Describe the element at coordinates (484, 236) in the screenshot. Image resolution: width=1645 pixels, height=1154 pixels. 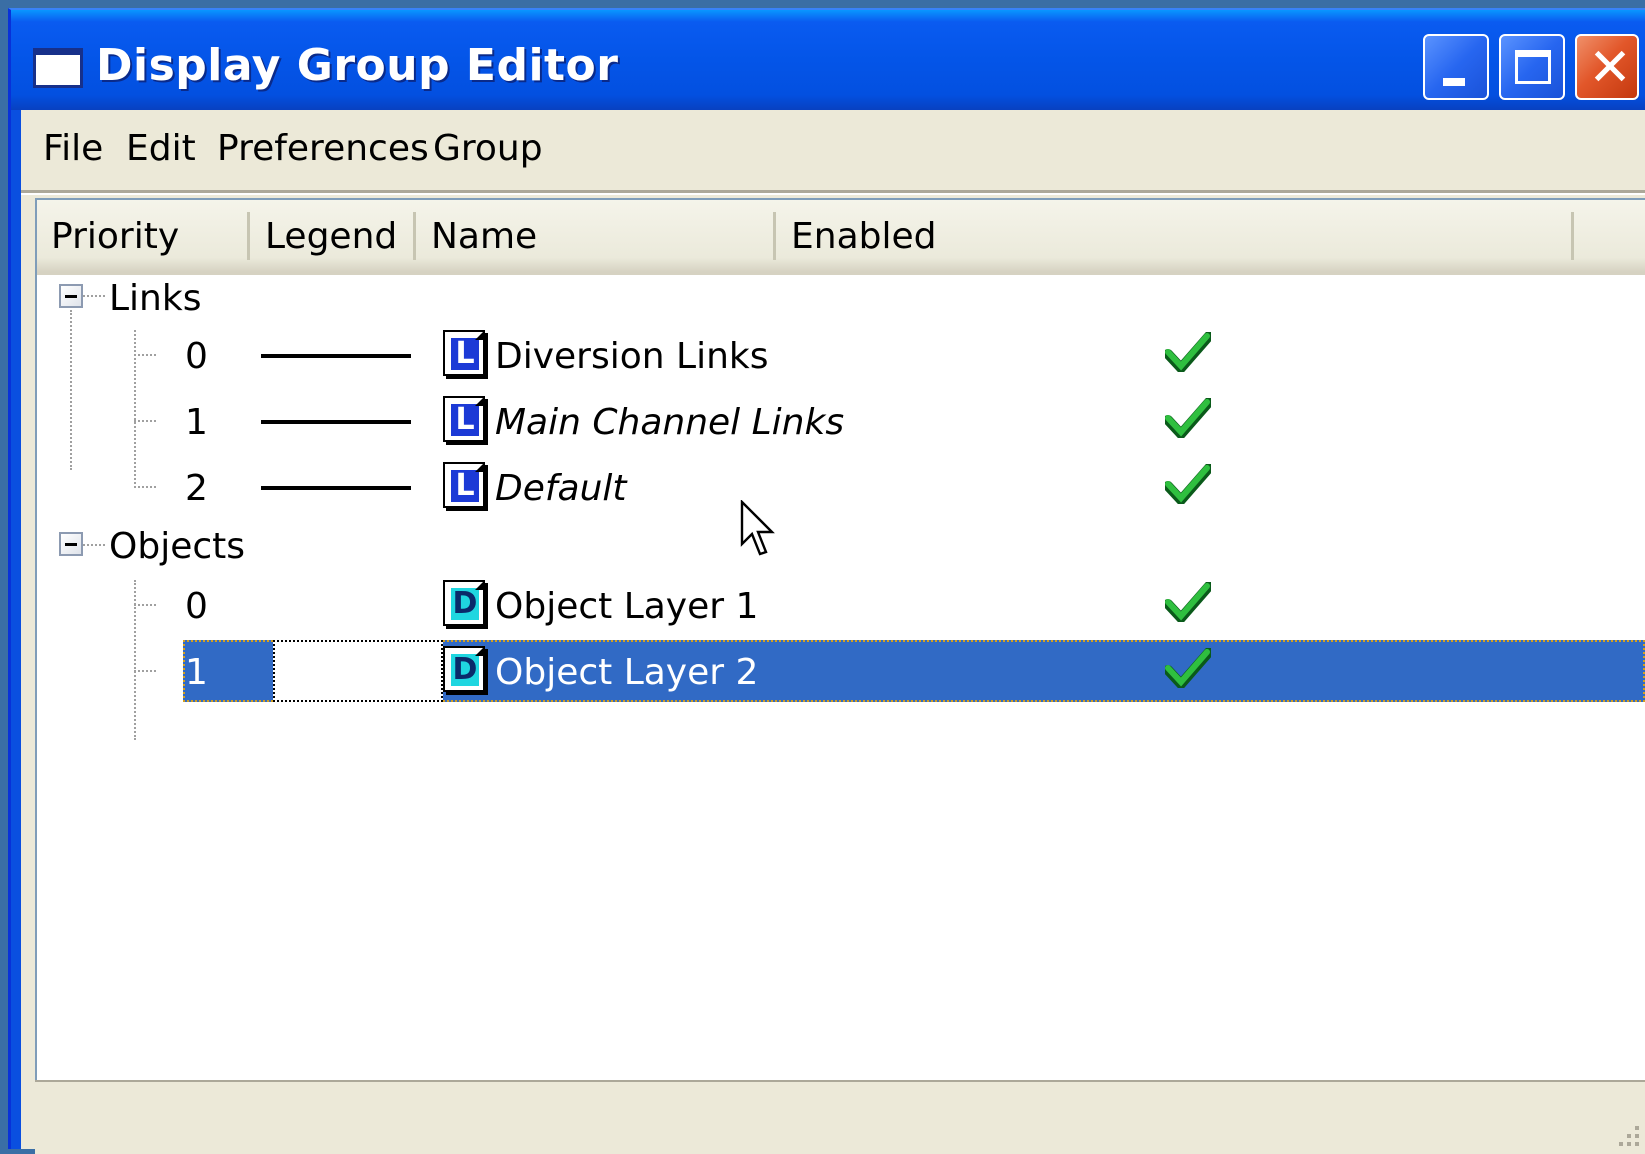
I see `column-header-name: Name` at that location.